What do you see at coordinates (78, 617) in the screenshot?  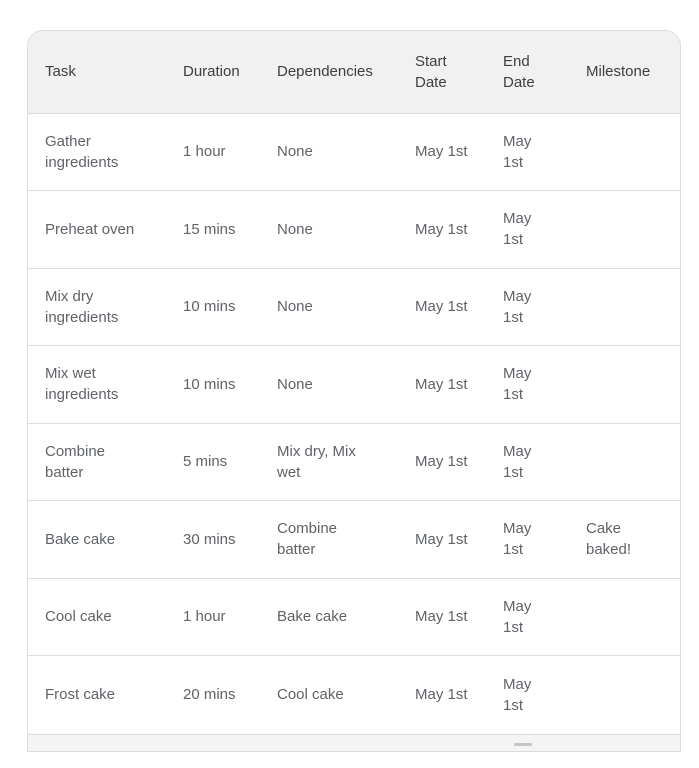 I see `cell-task: Cool cake` at bounding box center [78, 617].